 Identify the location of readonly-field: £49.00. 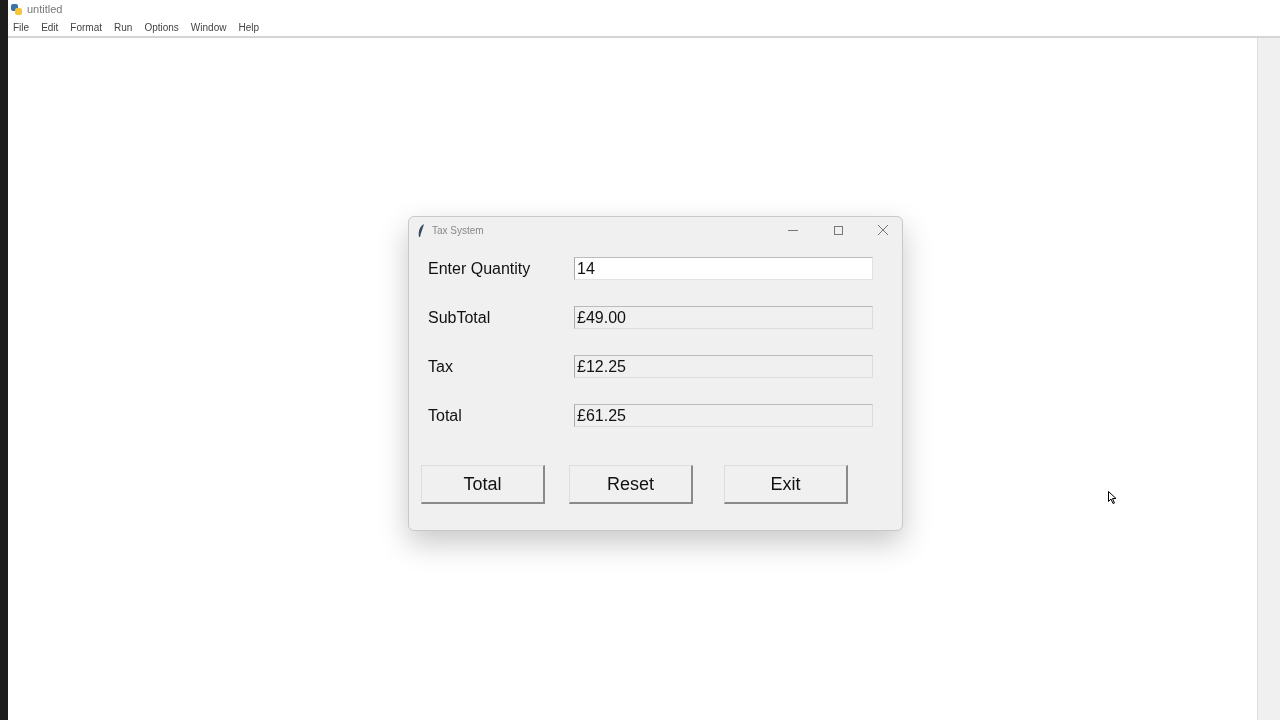
(723, 317).